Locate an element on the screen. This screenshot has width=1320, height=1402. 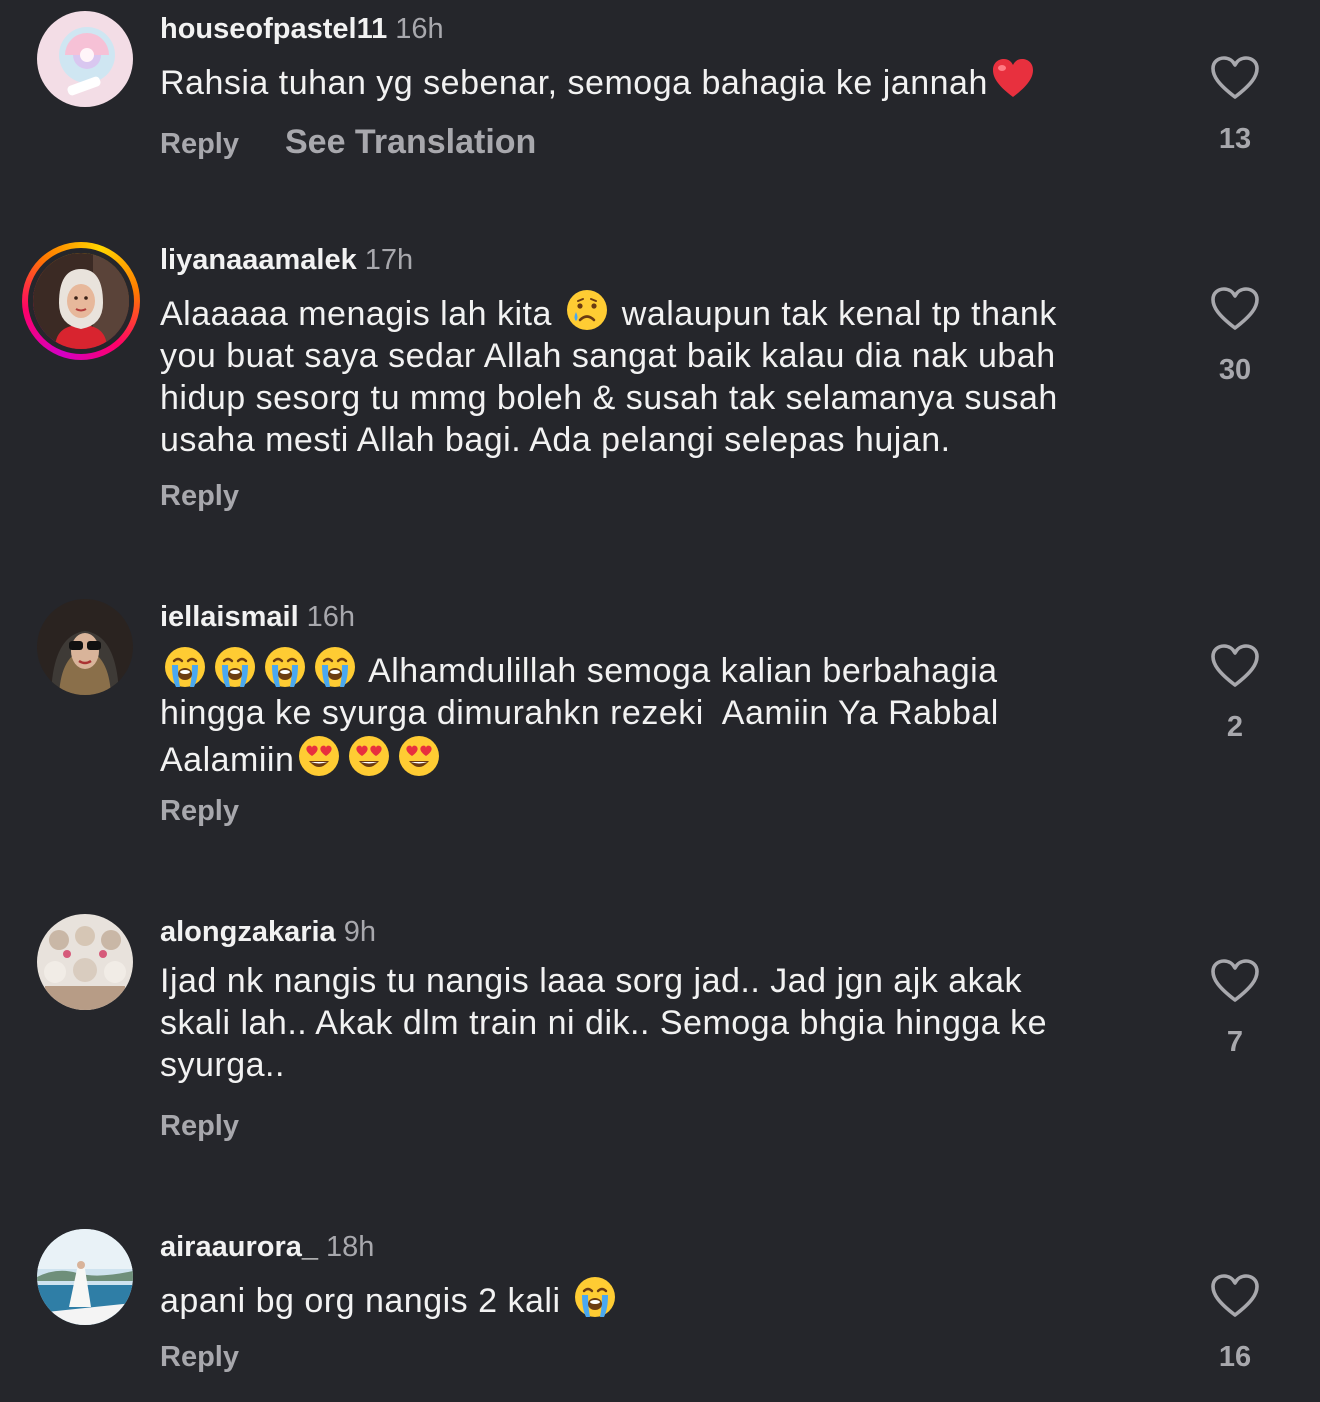
comment-text: apani bg org nangis 2 kali is located at coordinates (660, 1298).